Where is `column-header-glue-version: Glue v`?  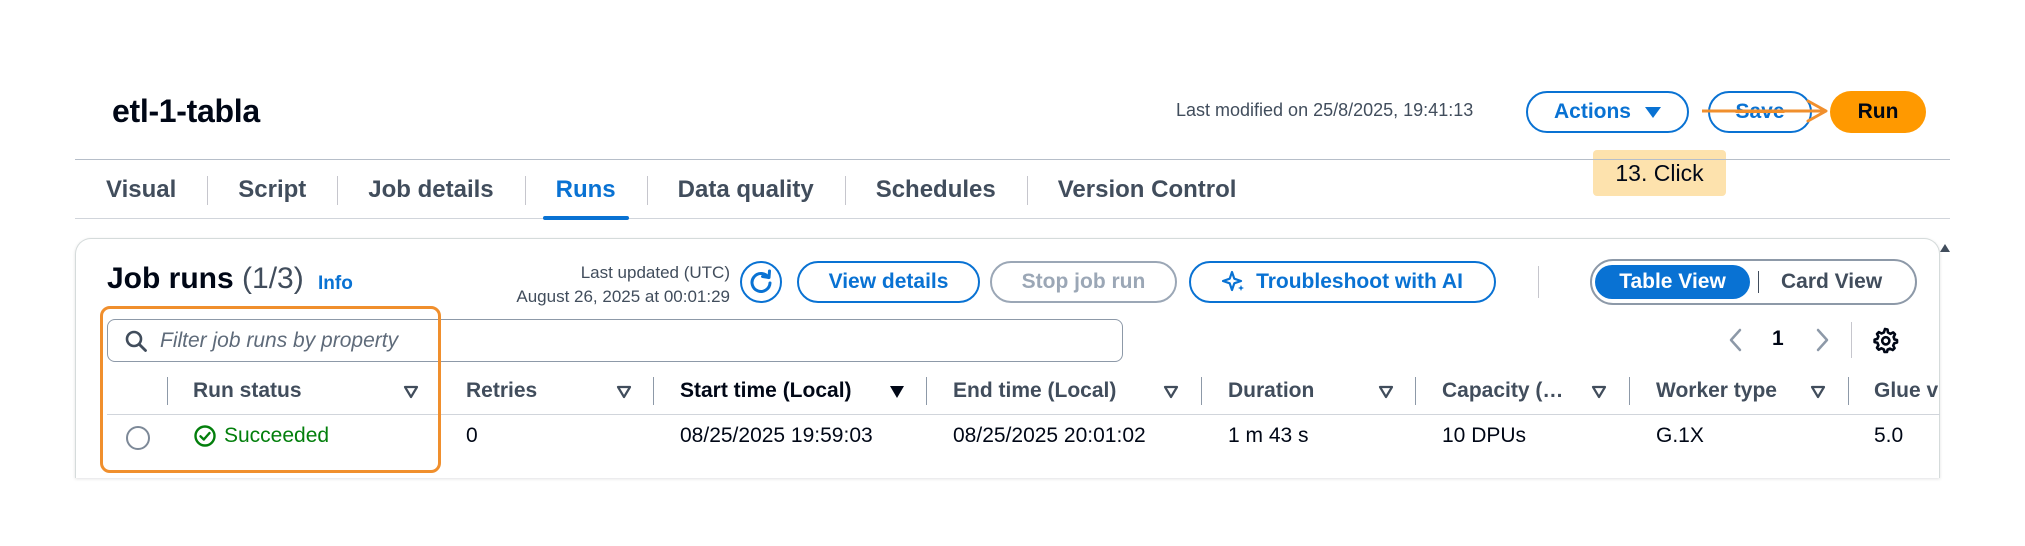 column-header-glue-version: Glue v is located at coordinates (1906, 391).